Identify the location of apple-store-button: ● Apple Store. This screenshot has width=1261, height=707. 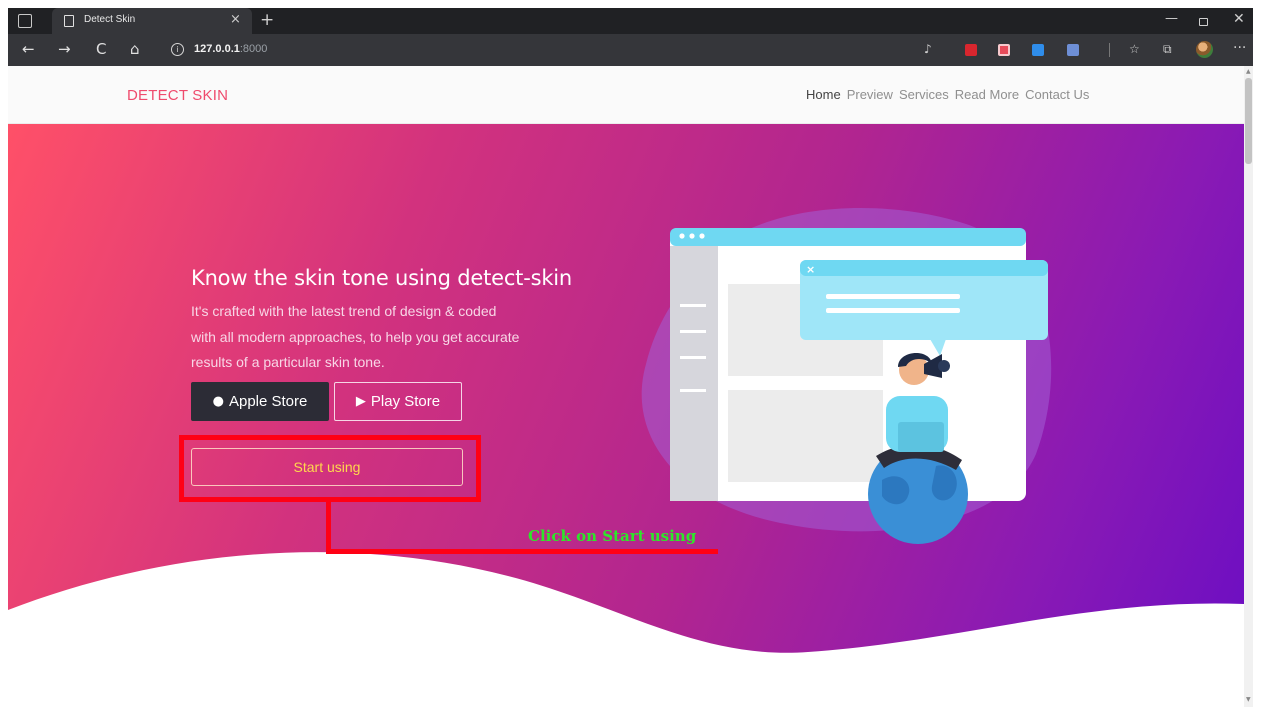
(260, 401).